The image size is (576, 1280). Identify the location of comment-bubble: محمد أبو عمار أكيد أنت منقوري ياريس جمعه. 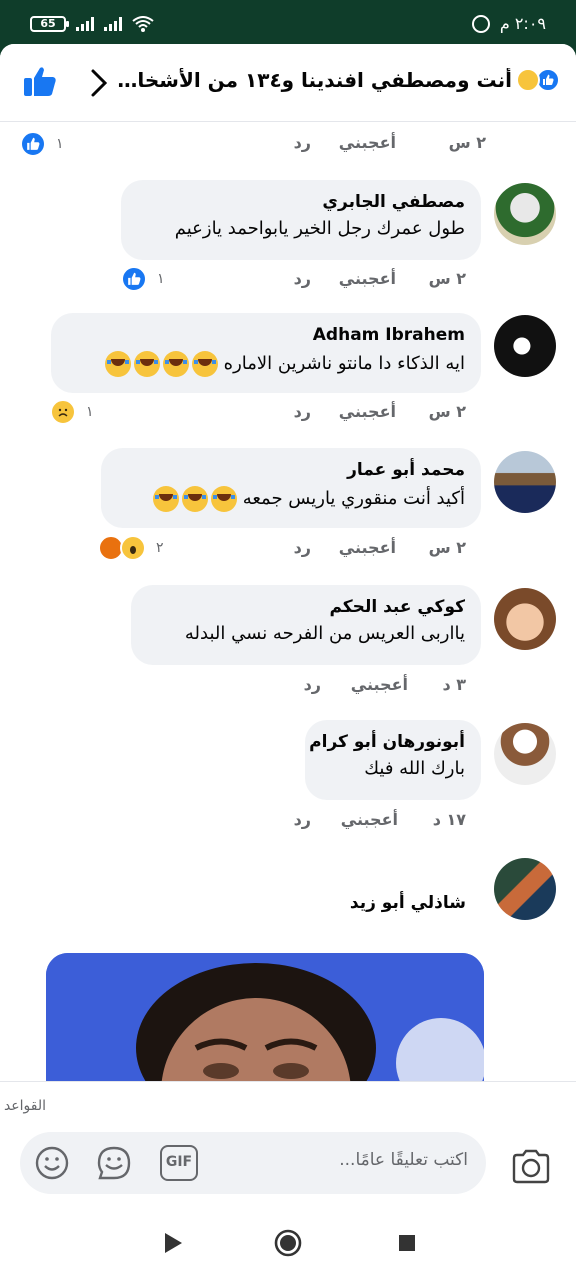
(291, 488).